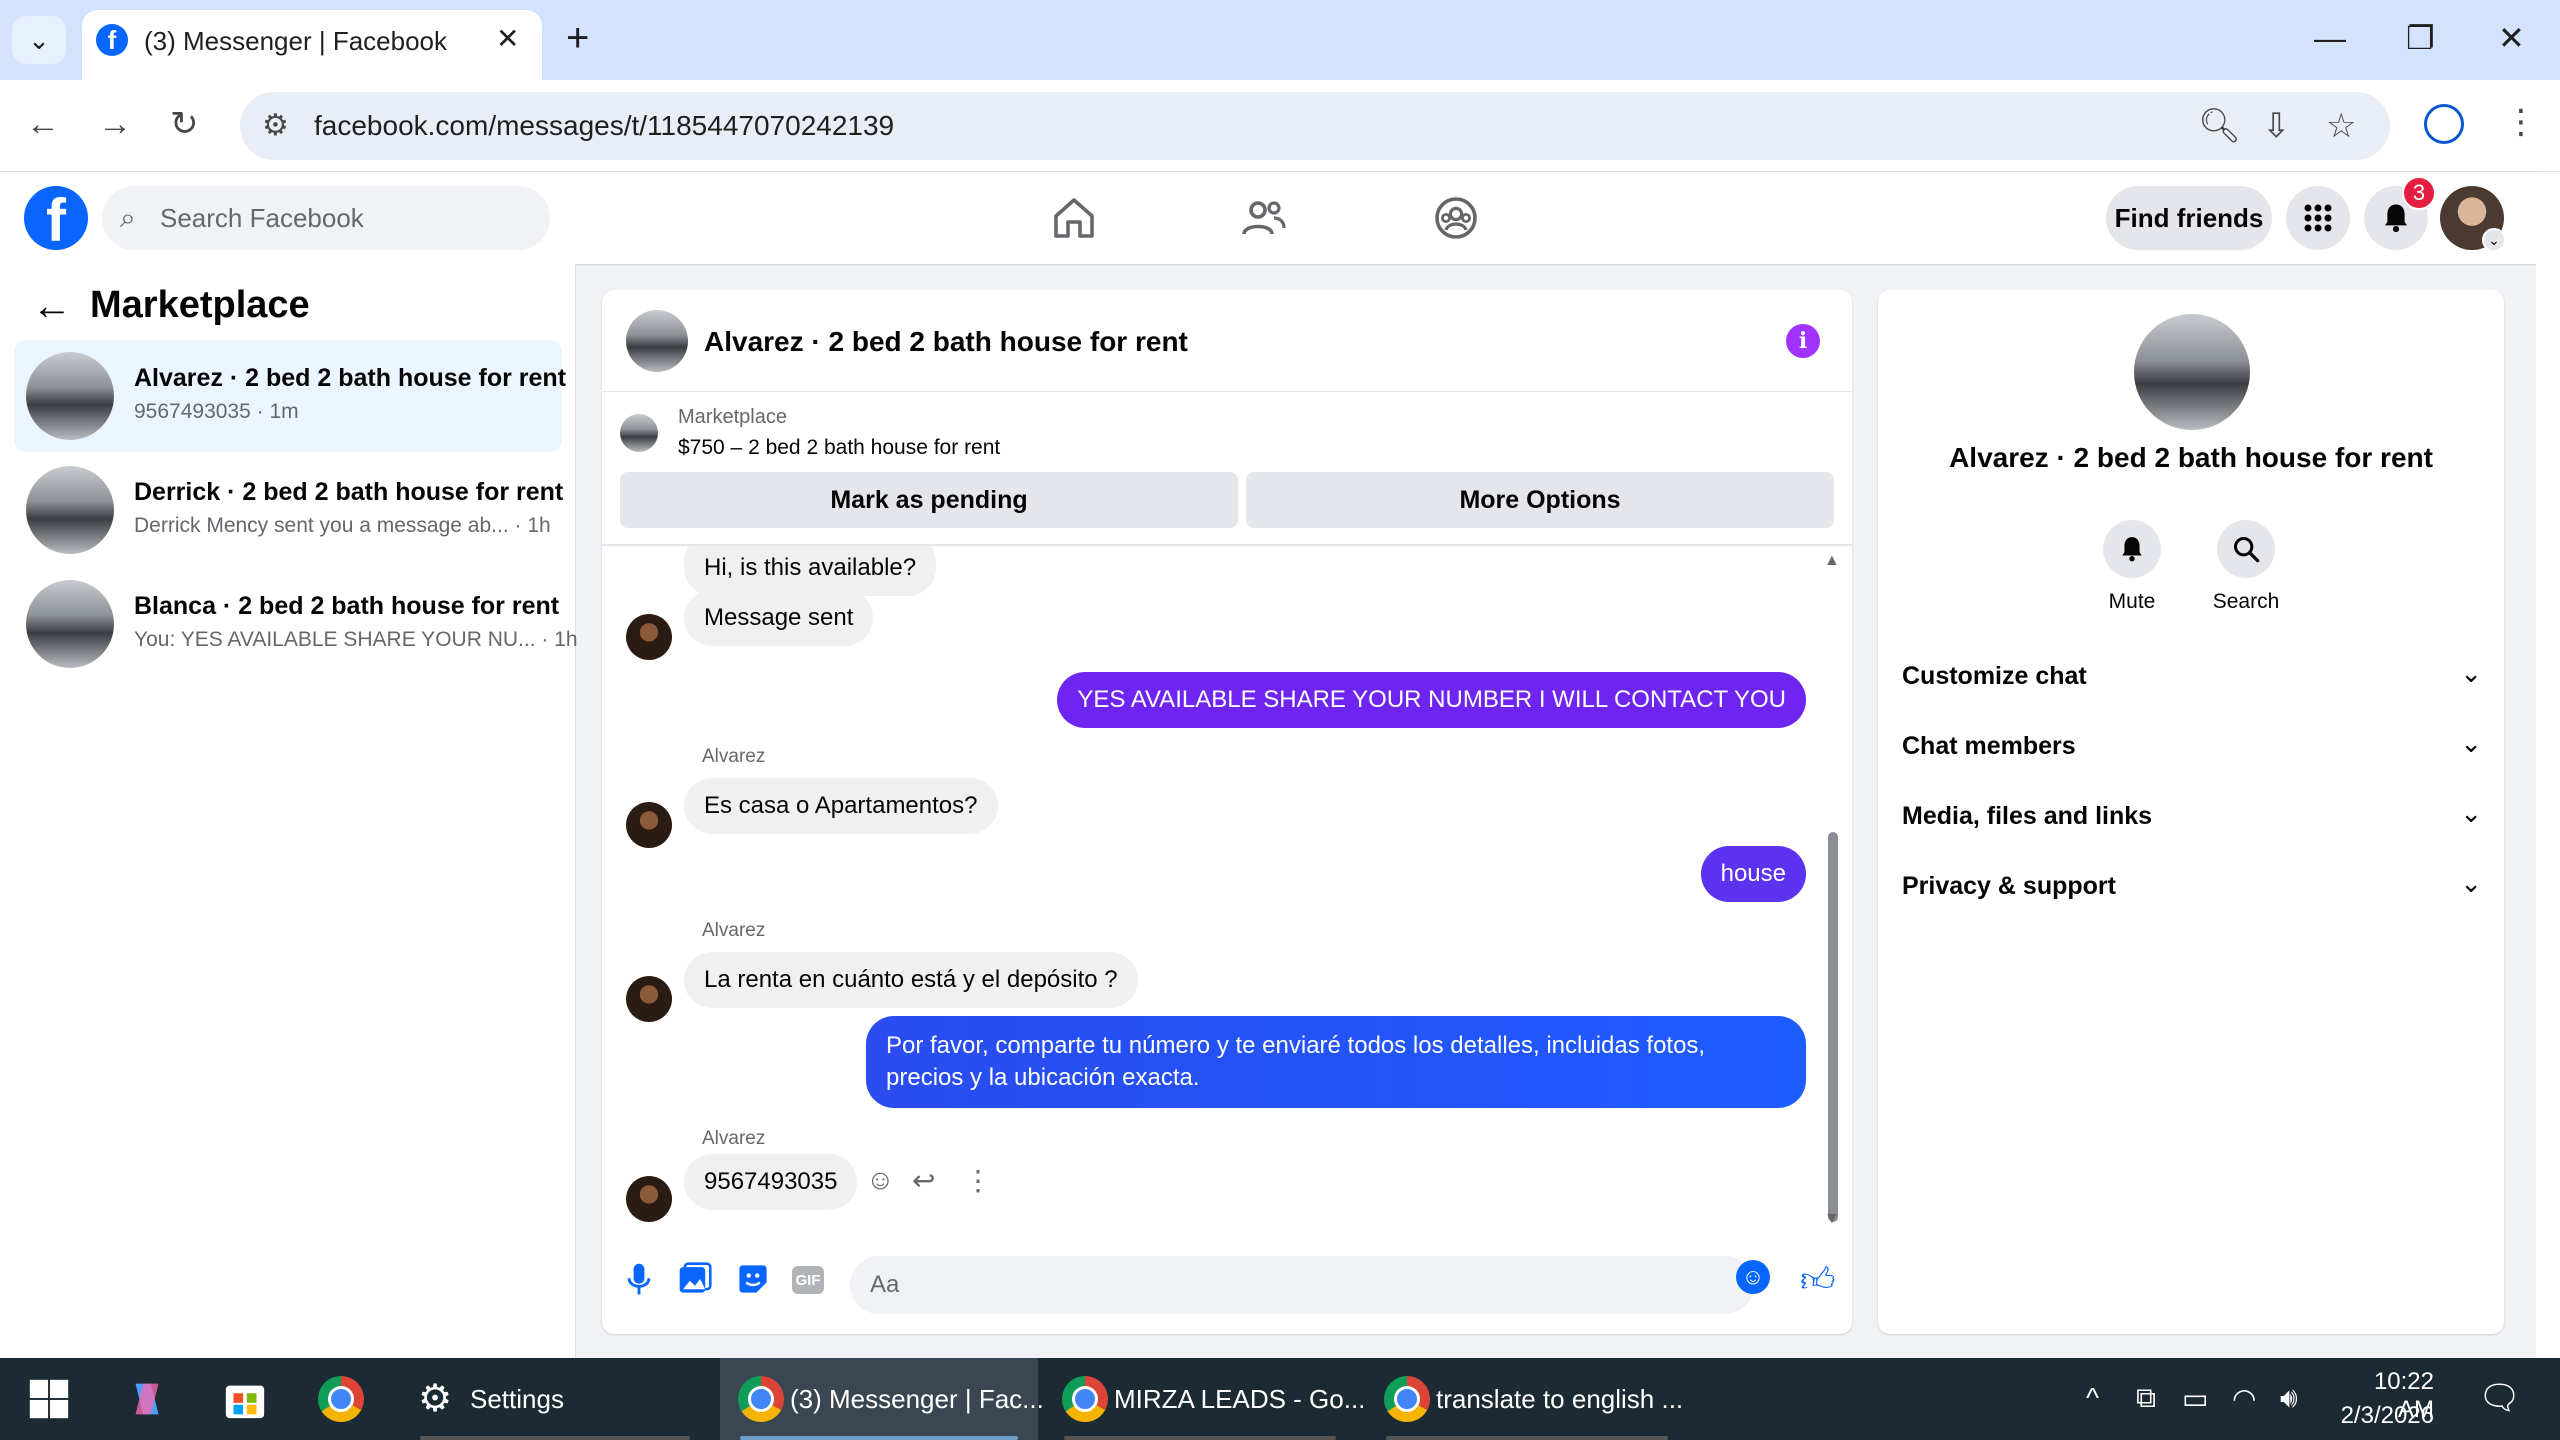 The width and height of the screenshot is (2560, 1440). I want to click on meet-now-icon: ⧉, so click(2146, 1398).